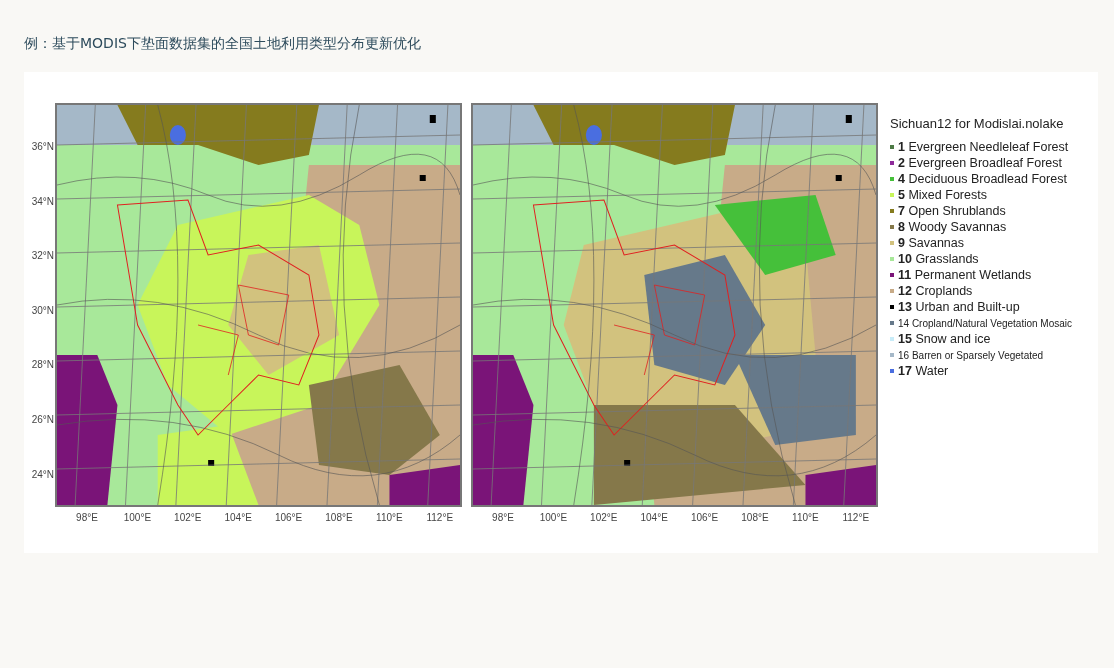 The image size is (1114, 668). I want to click on legend-label: 13 Urban and Built-up, so click(959, 307).